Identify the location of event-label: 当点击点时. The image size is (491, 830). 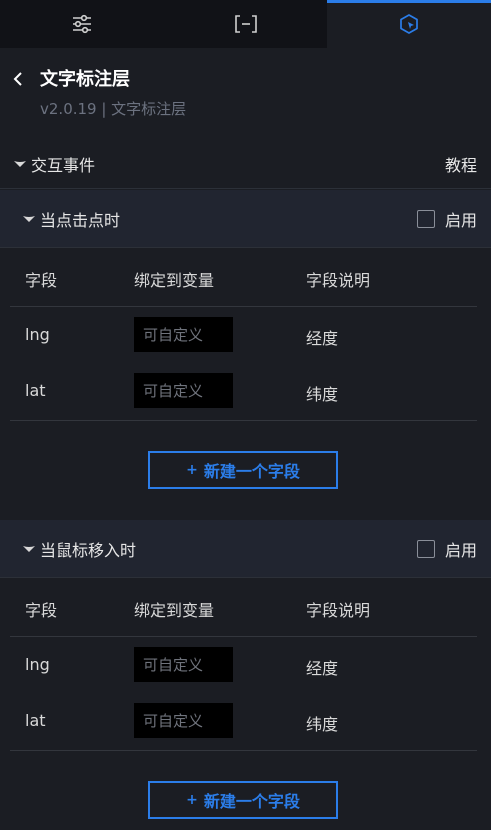
(80, 220).